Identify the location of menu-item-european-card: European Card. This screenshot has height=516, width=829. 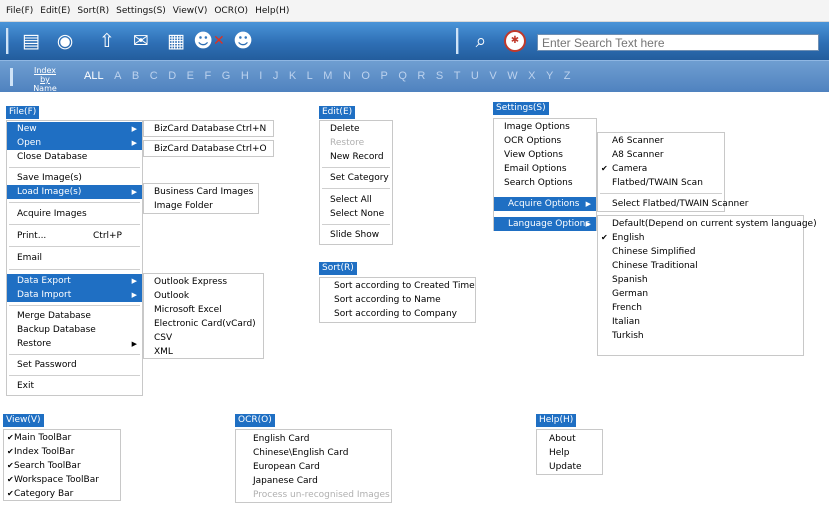
(313, 467).